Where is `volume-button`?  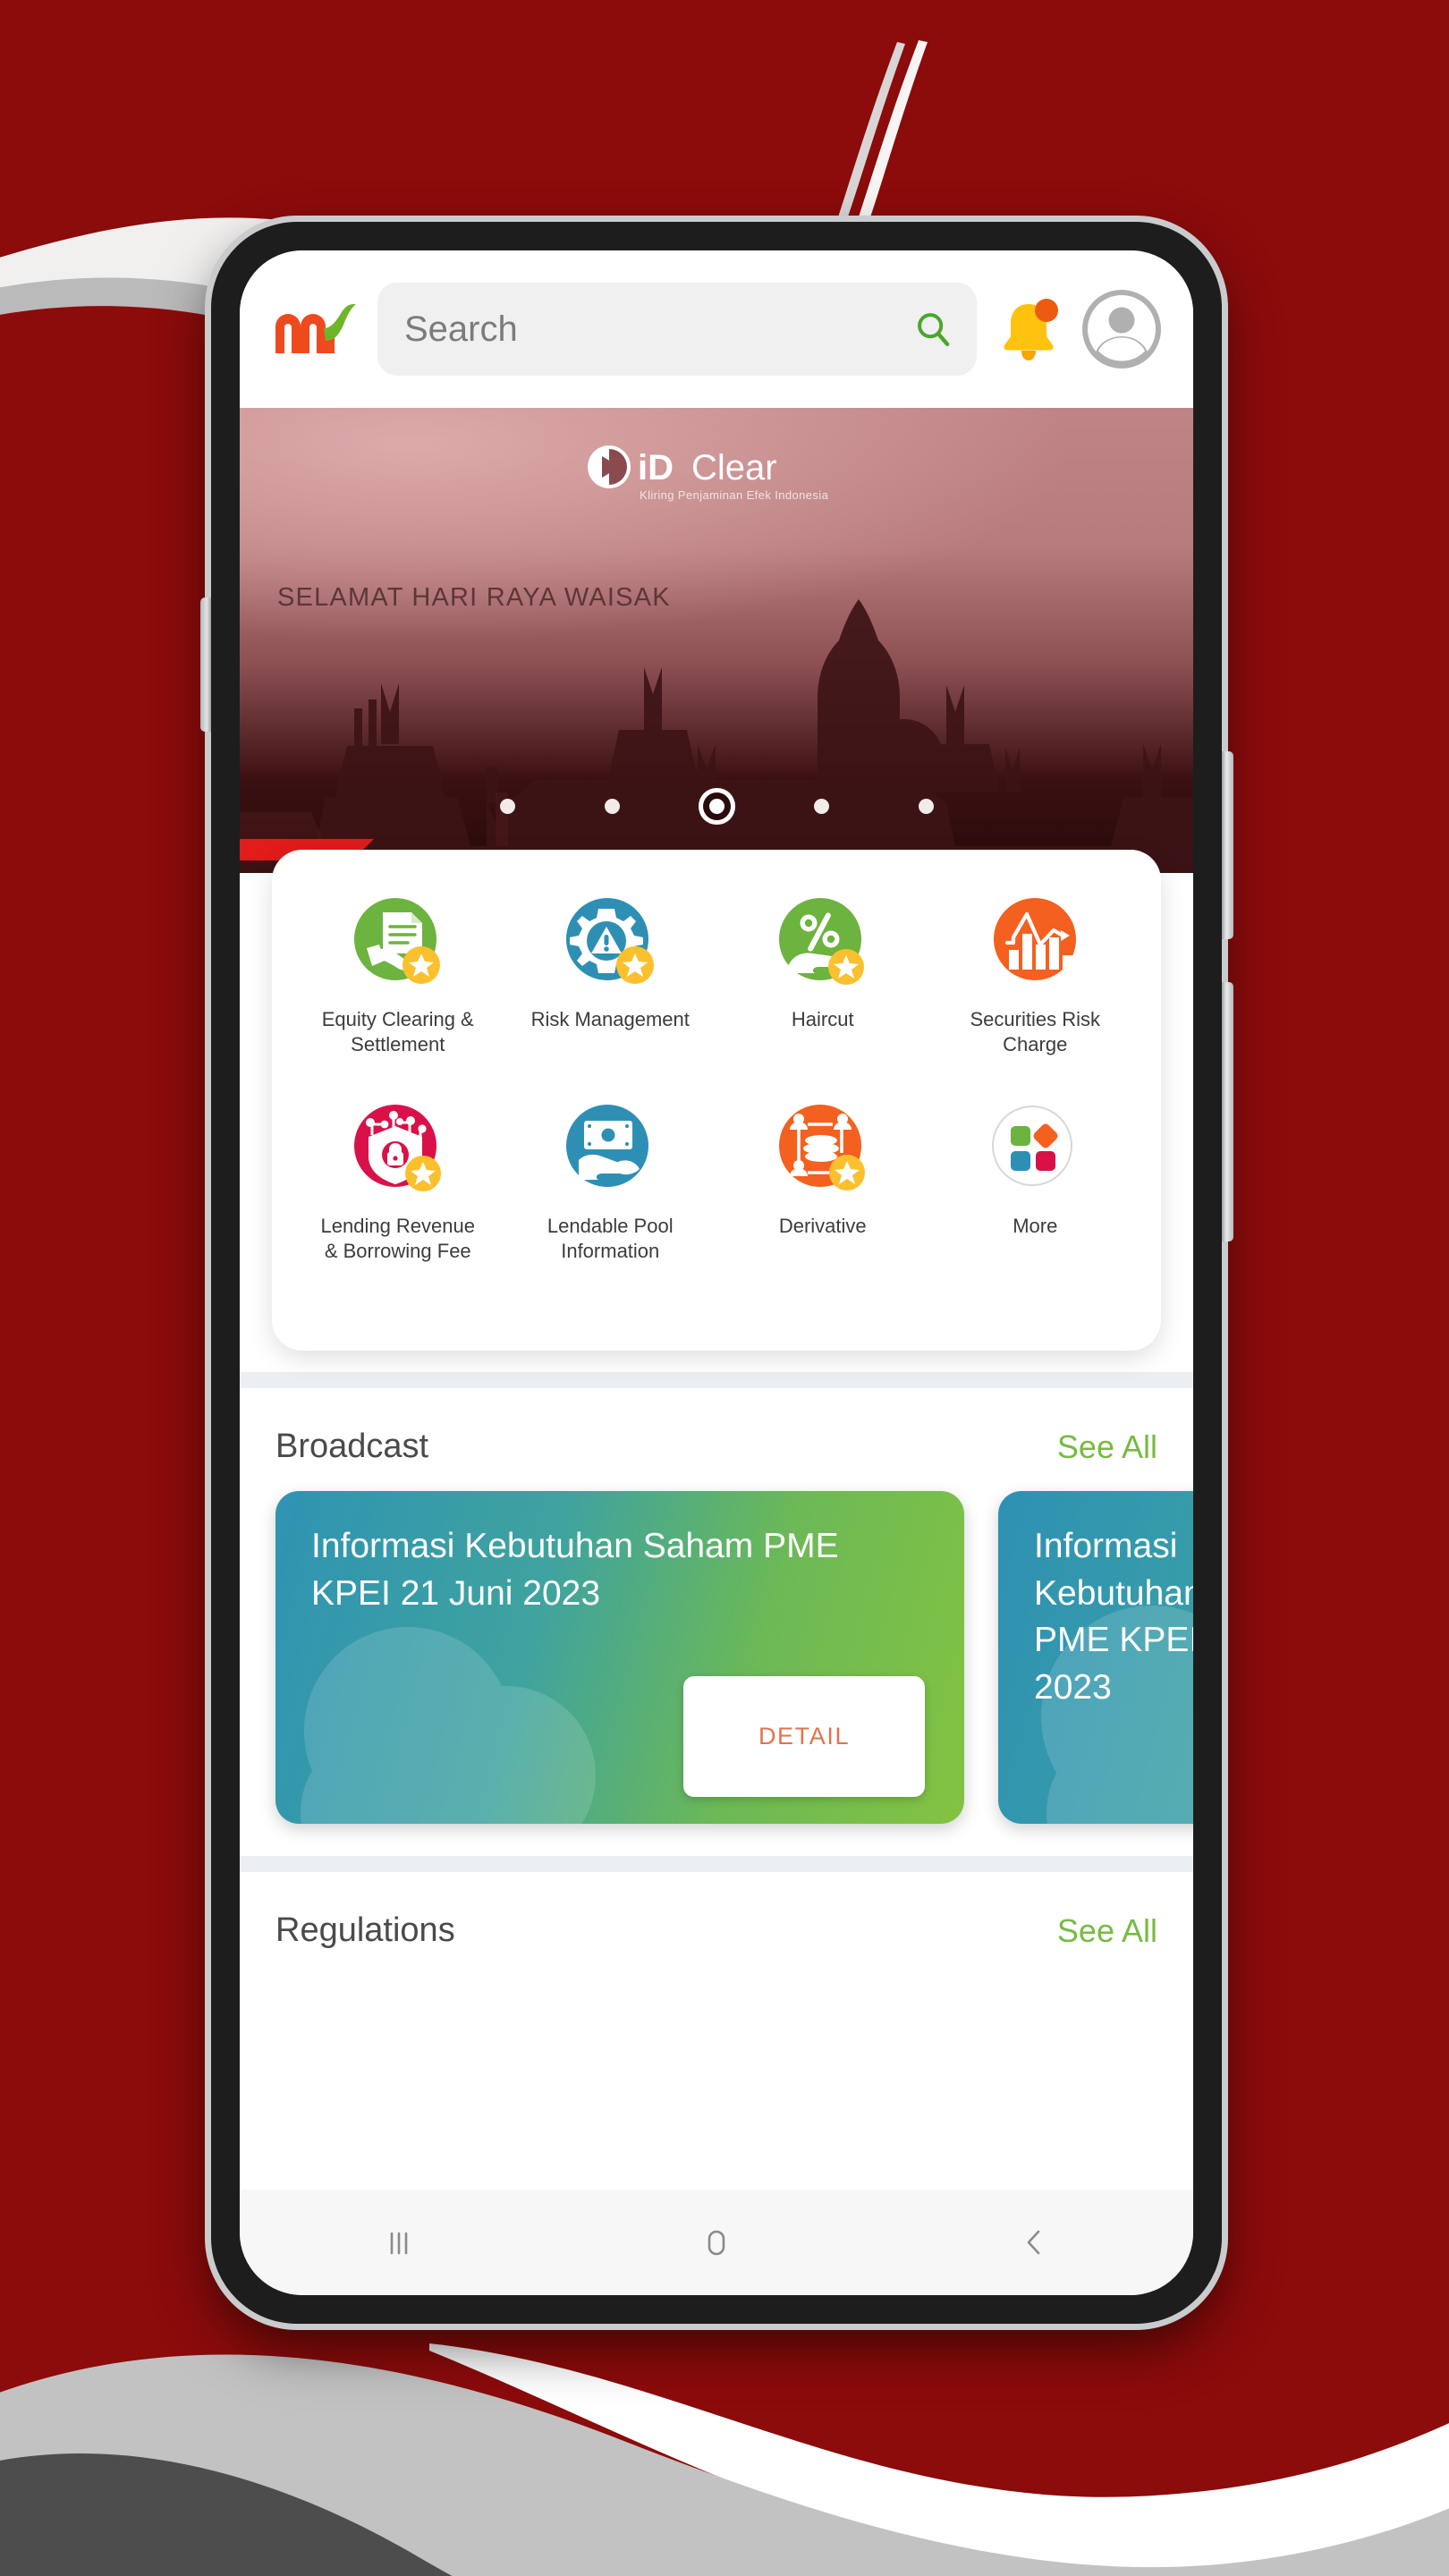 volume-button is located at coordinates (1227, 1111).